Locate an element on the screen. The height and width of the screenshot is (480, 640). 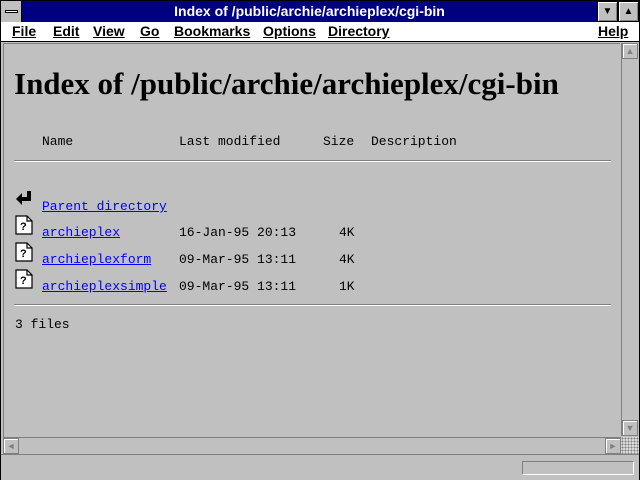
system-menu-icon is located at coordinates (11, 11).